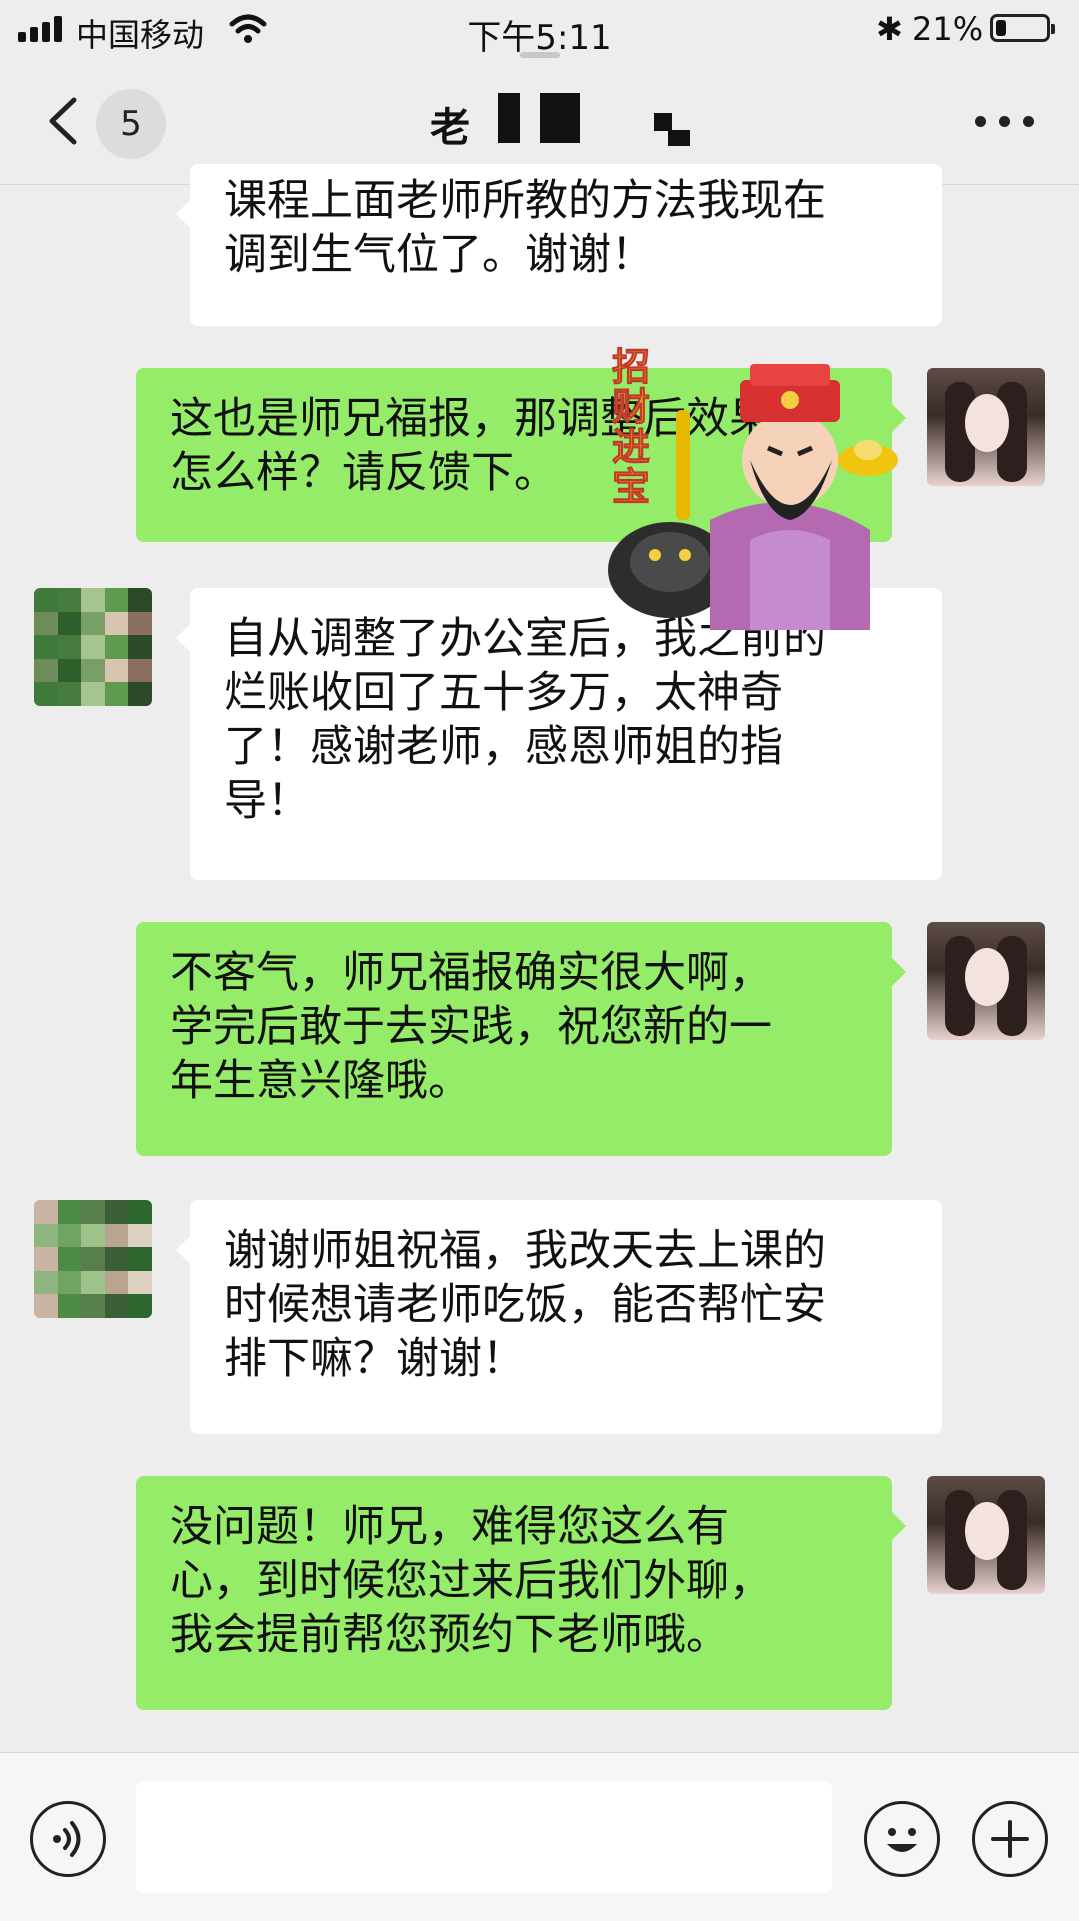 This screenshot has width=1079, height=1921. Describe the element at coordinates (631, 367) in the screenshot. I see `sticker-text-1: 招` at that location.